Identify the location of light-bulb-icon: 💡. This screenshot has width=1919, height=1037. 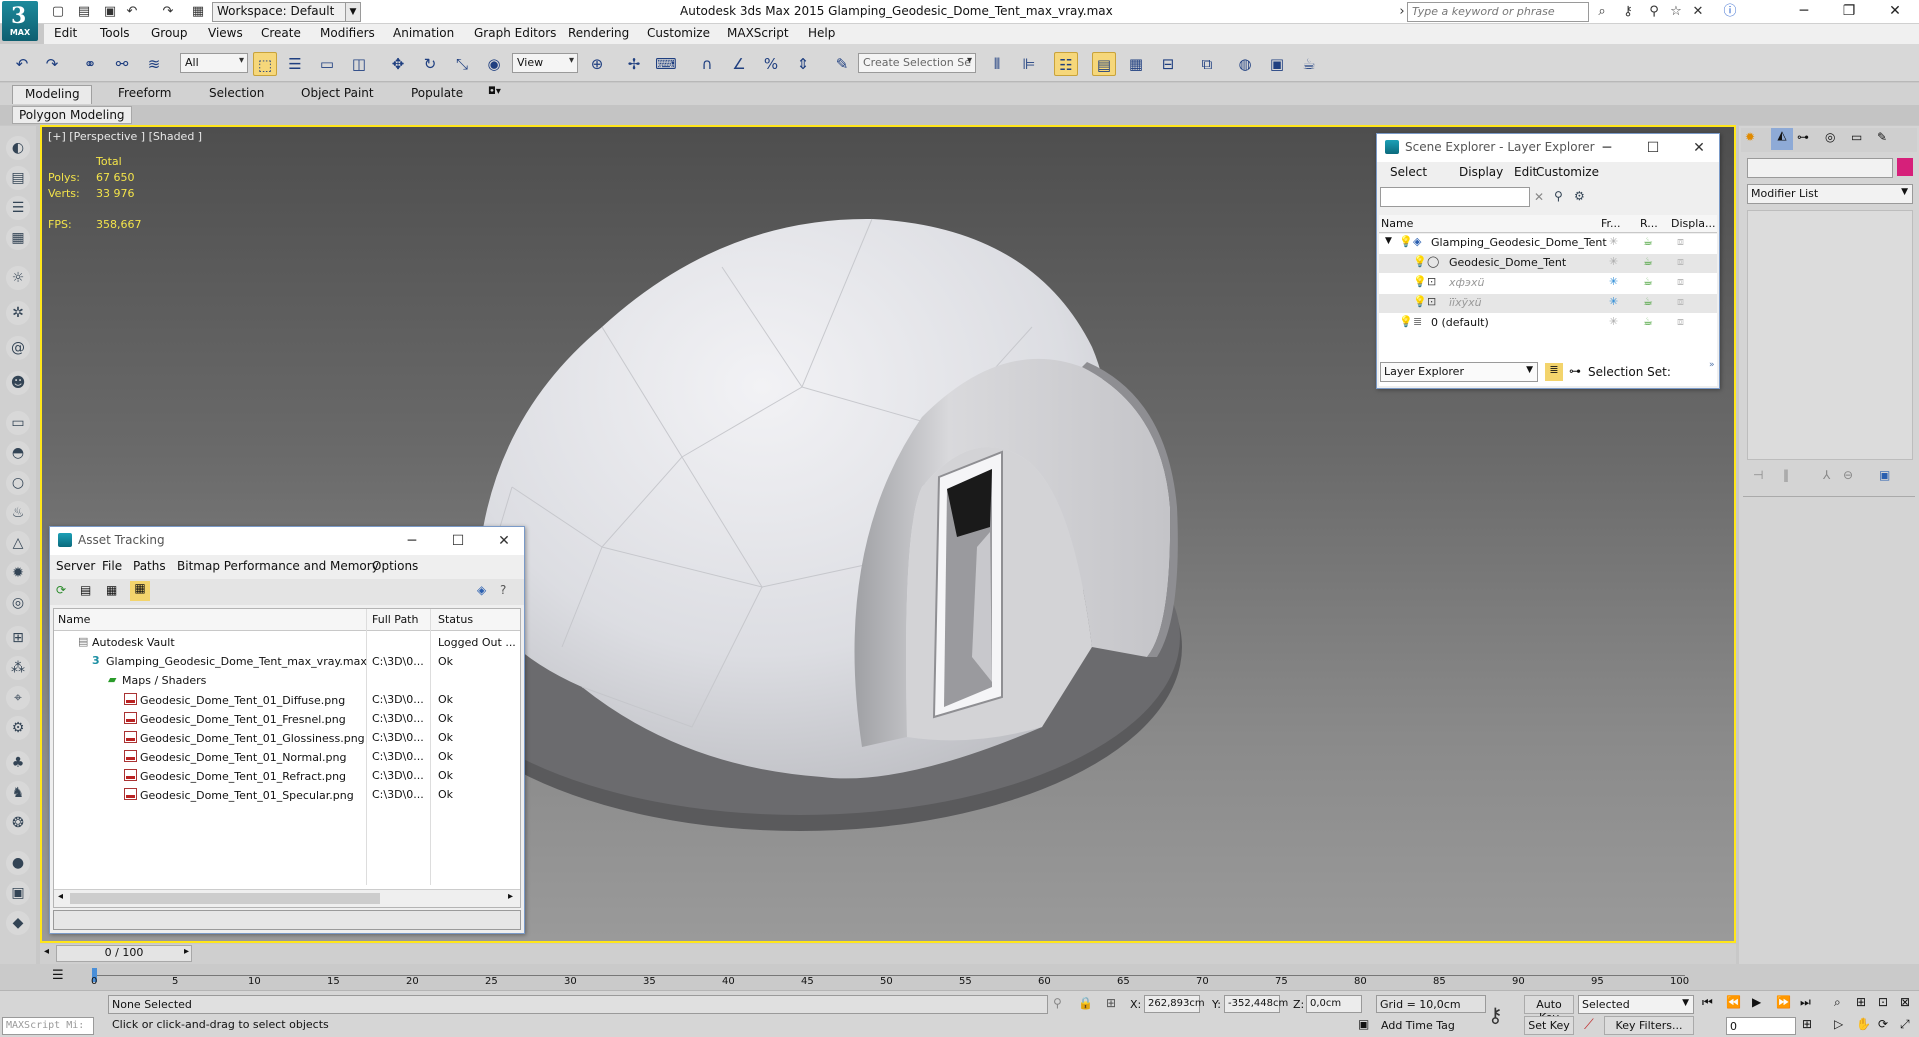
(1420, 301).